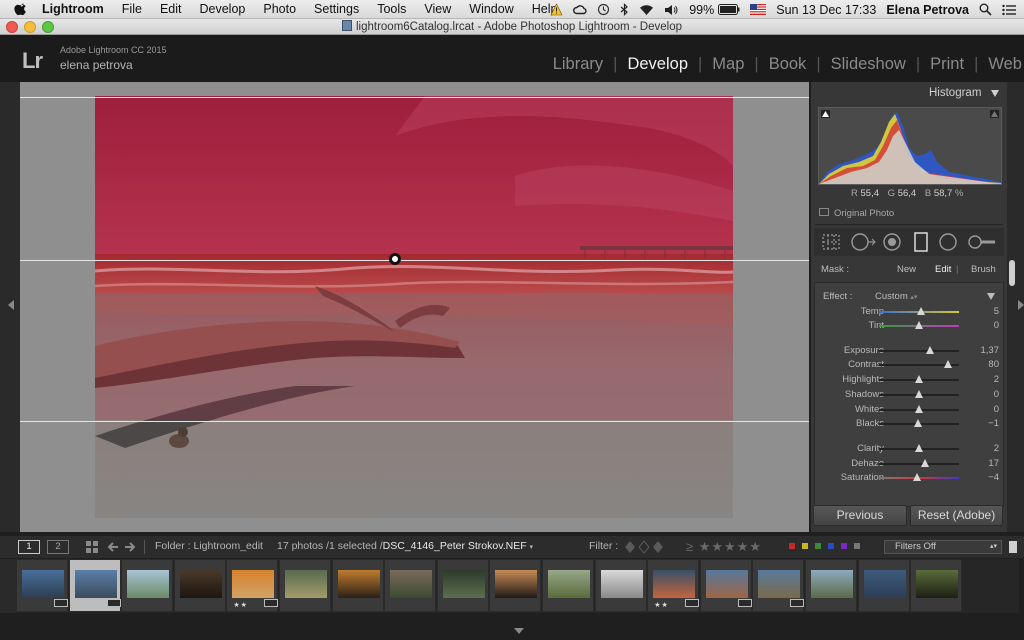 Image resolution: width=1024 pixels, height=640 pixels. What do you see at coordinates (532, 547) in the screenshot?
I see `filename-dropdown-icon: ▾` at bounding box center [532, 547].